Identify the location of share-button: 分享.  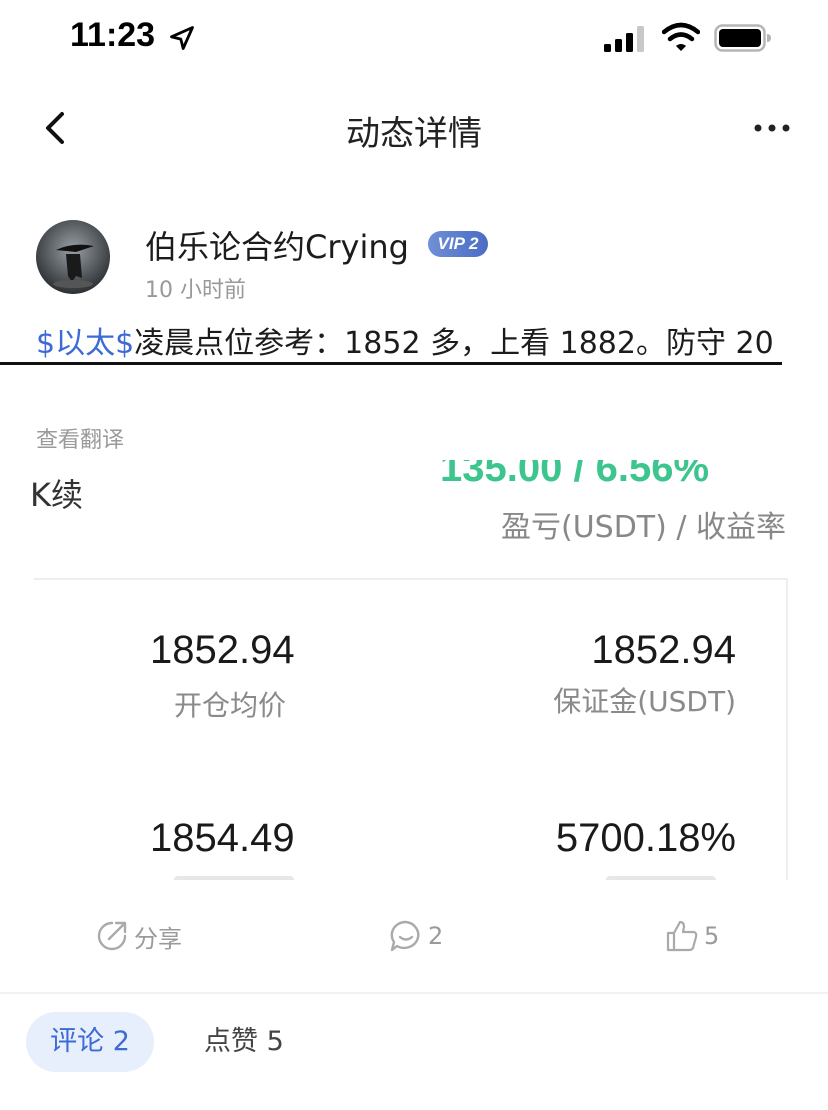
(138, 936).